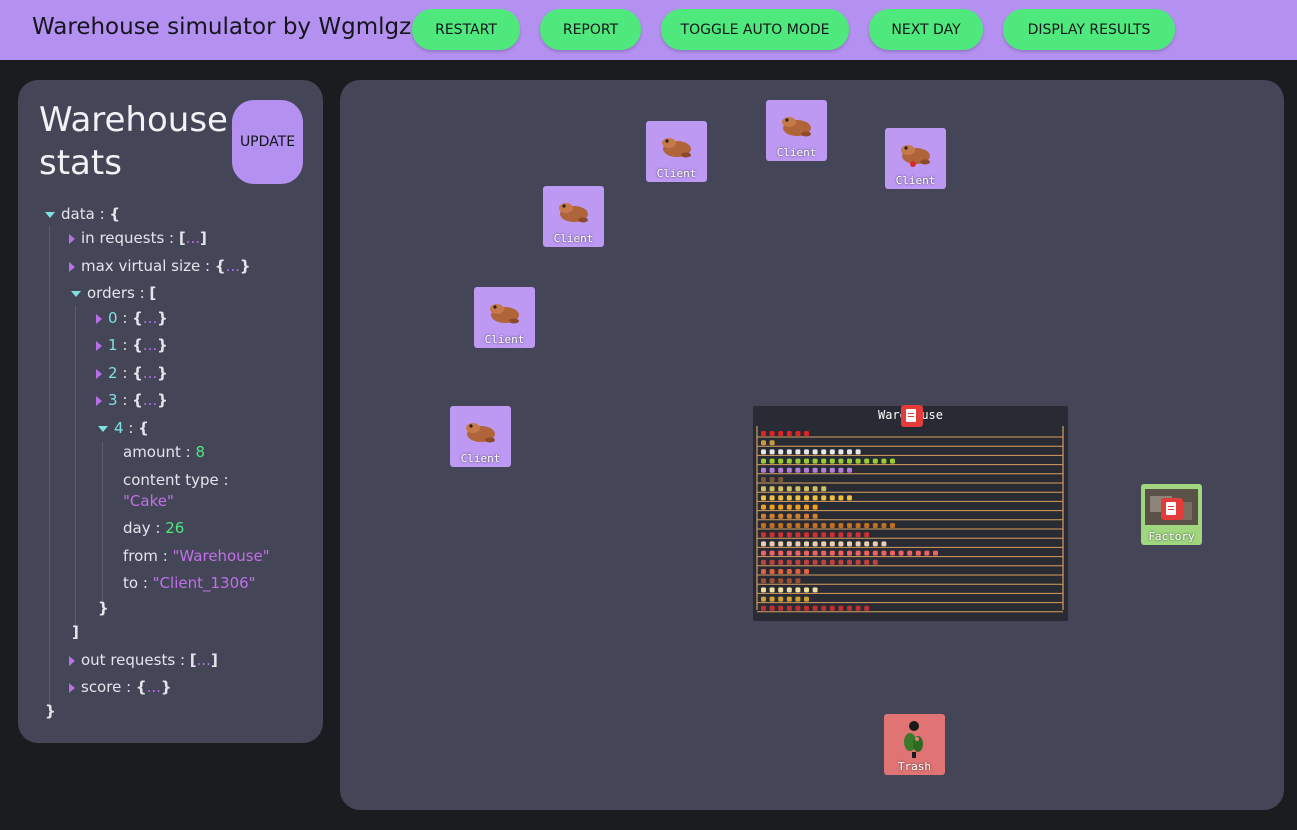 The width and height of the screenshot is (1297, 830). What do you see at coordinates (926, 29) in the screenshot?
I see `next-day-button: NEXT DAY` at bounding box center [926, 29].